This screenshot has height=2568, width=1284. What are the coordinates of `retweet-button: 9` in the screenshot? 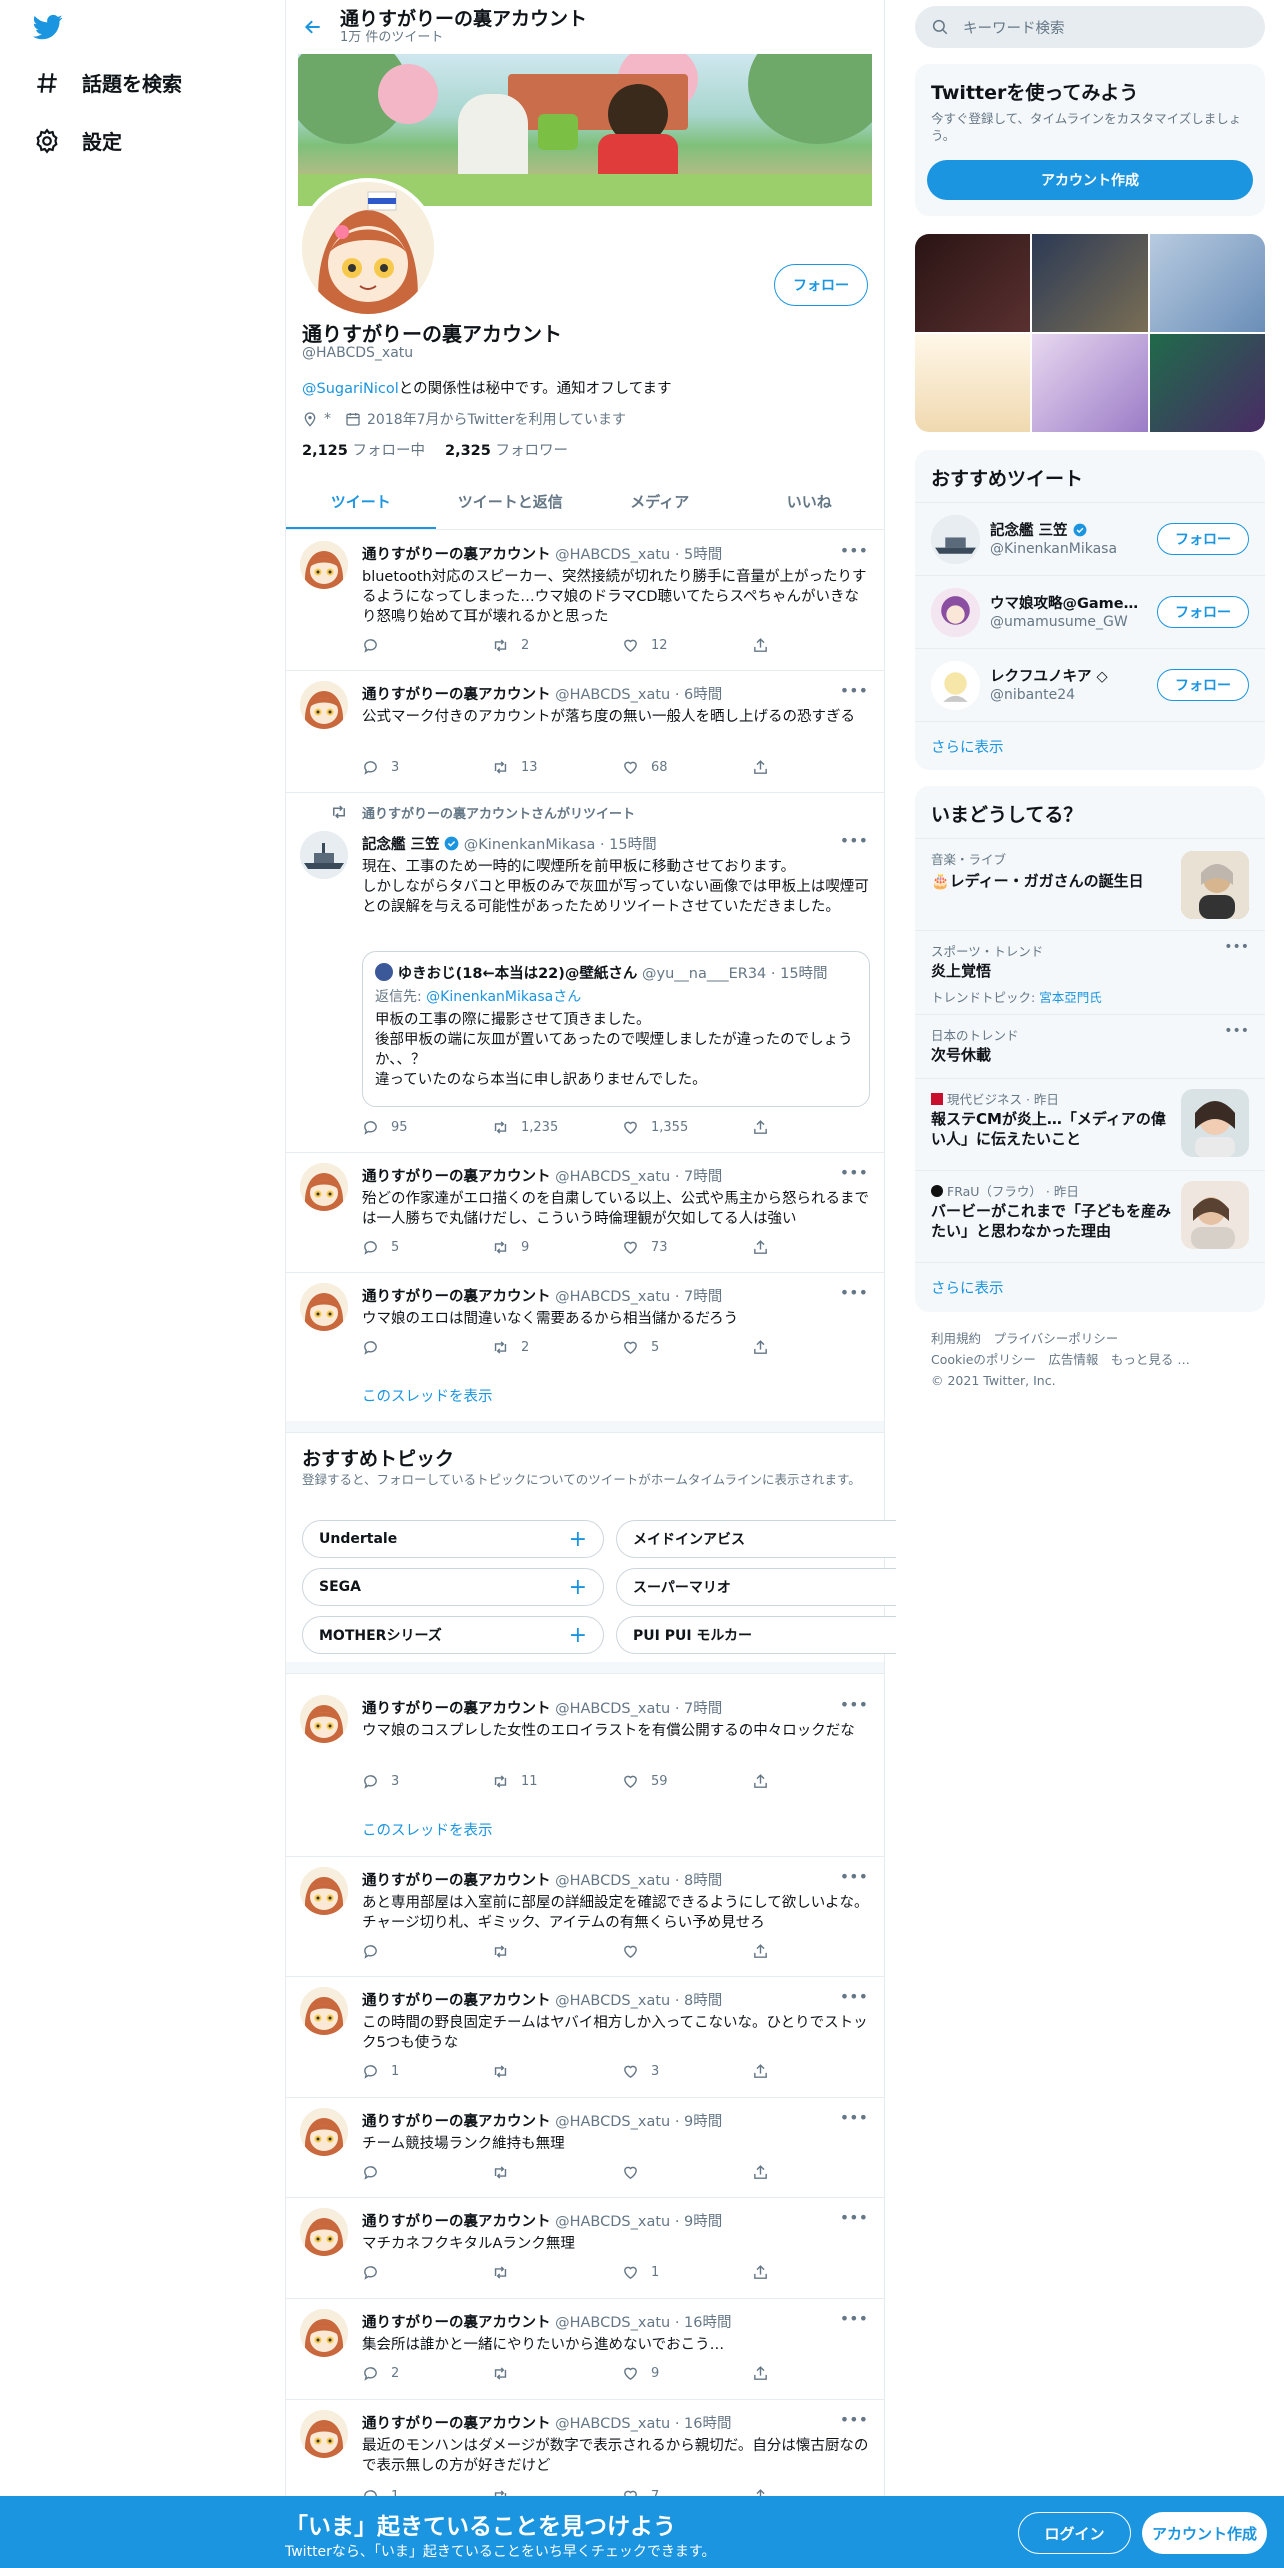 It's located at (557, 1247).